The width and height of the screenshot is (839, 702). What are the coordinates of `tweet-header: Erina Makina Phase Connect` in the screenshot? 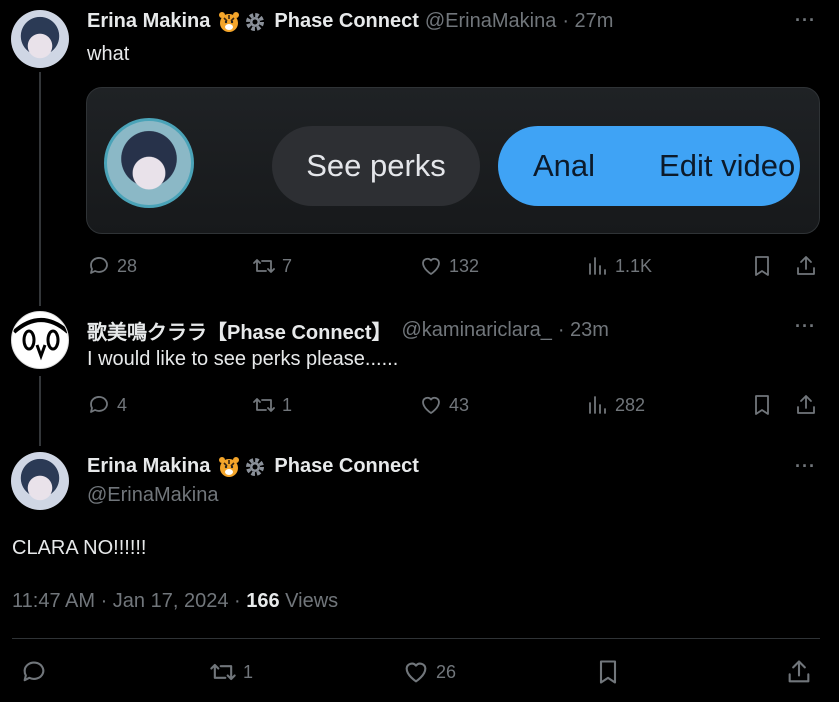 It's located at (253, 466).